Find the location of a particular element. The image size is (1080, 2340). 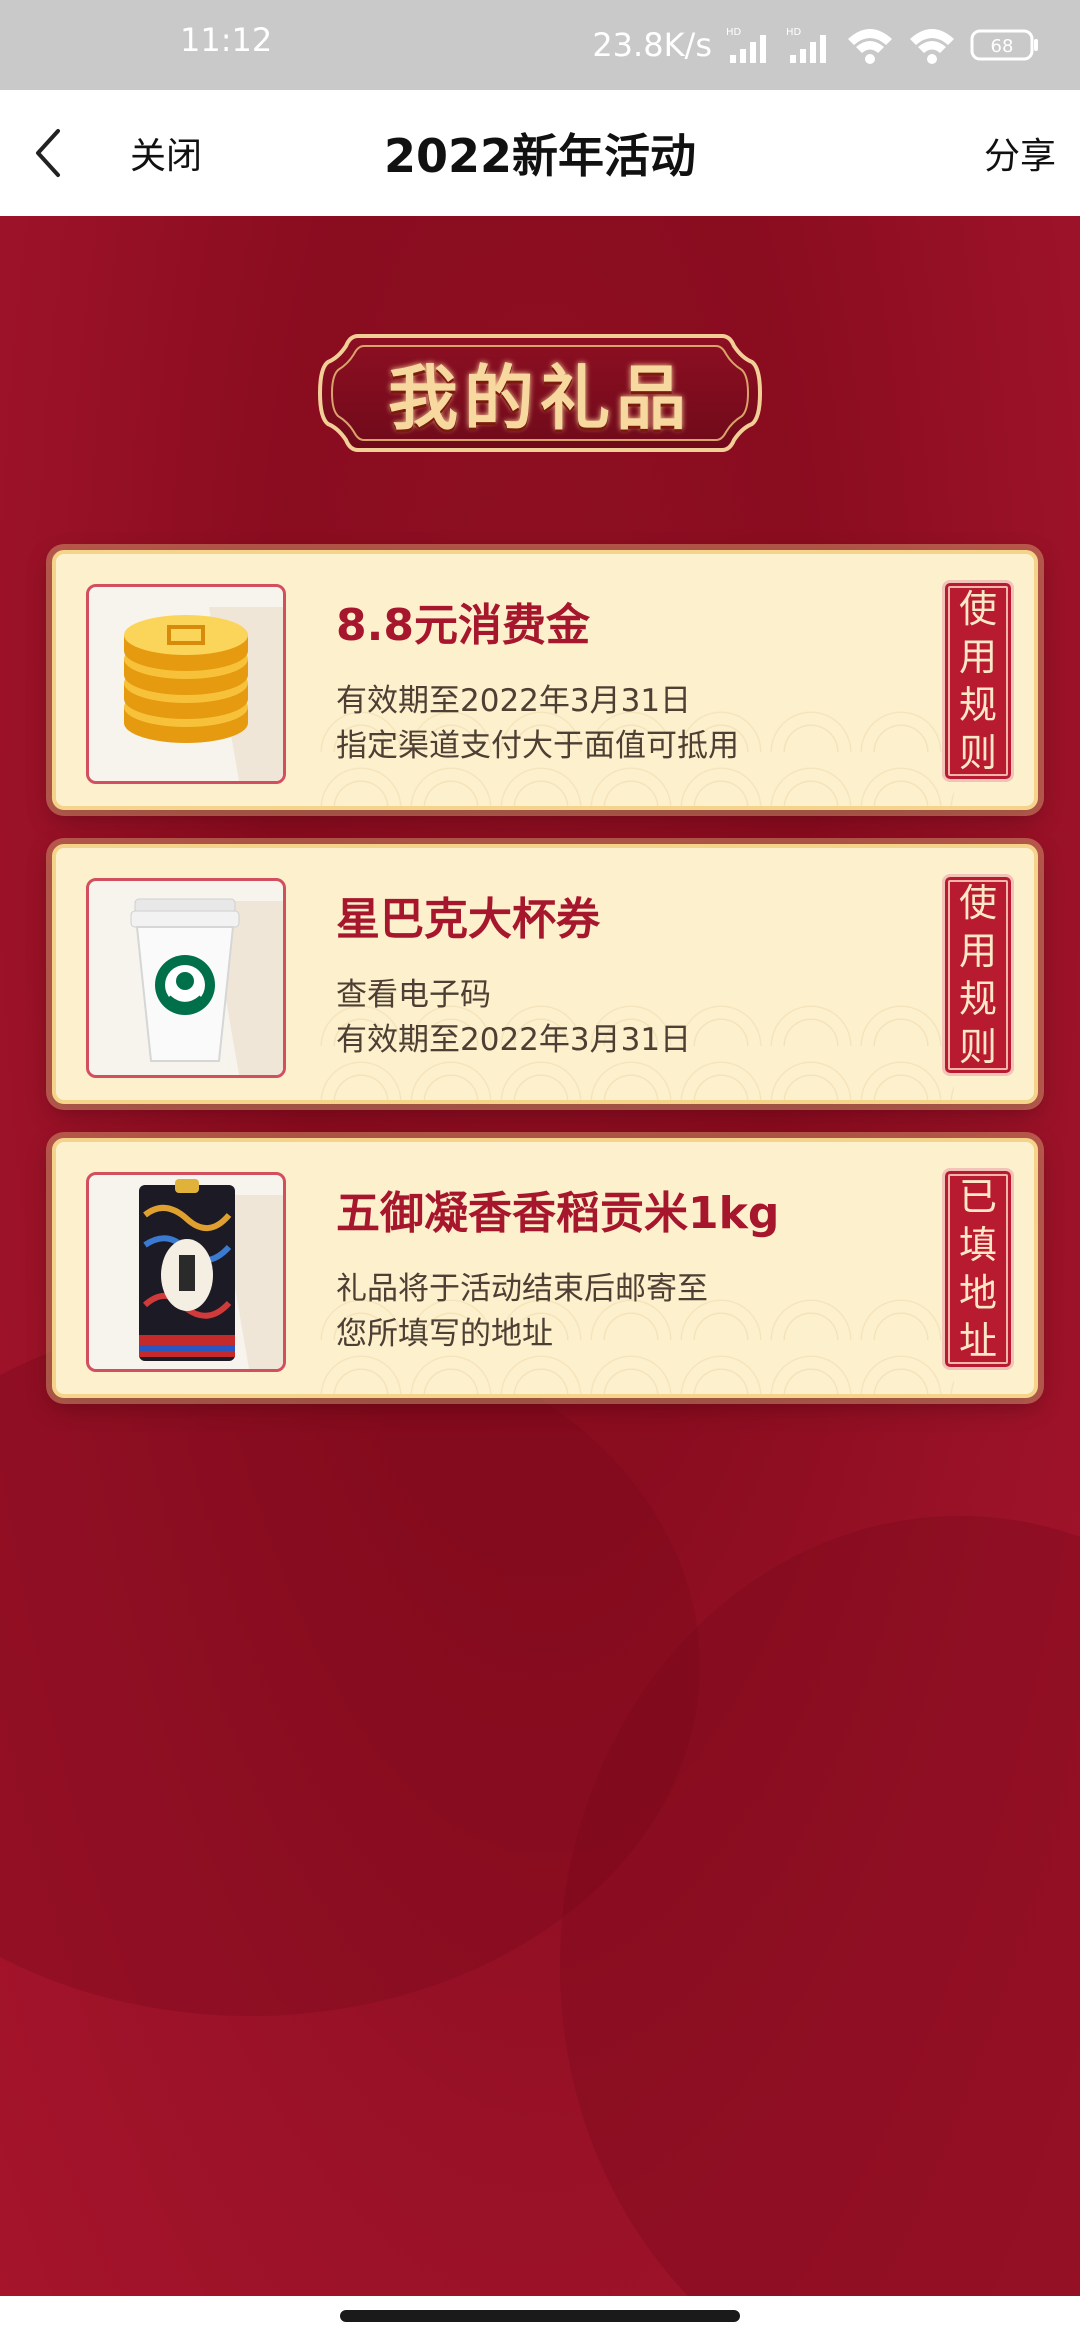

status-icons: 23.8K/s HD HD 68 is located at coordinates (816, 45).